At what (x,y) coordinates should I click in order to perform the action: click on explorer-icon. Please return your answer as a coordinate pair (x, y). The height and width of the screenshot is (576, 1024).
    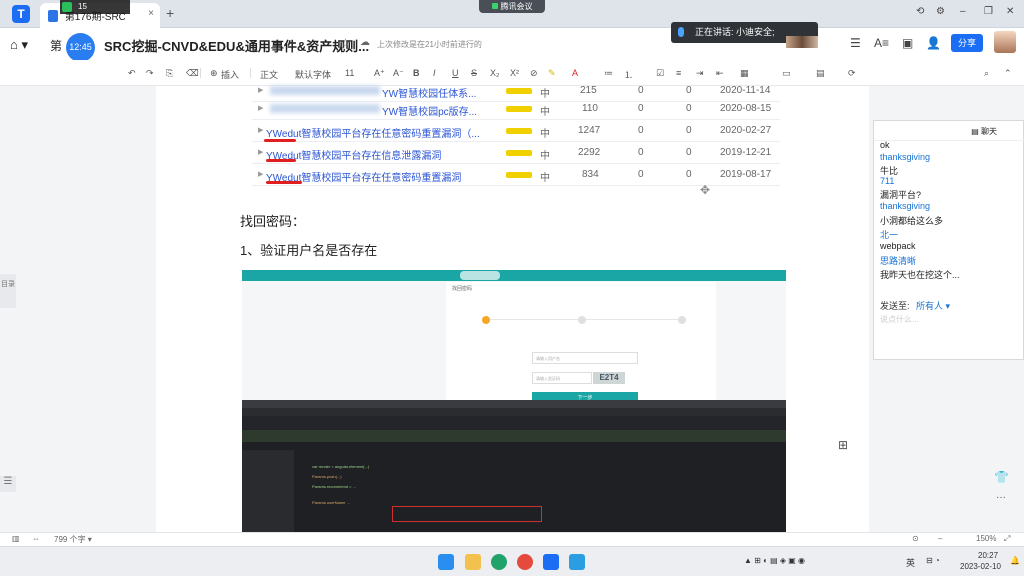
    Looking at the image, I should click on (473, 562).